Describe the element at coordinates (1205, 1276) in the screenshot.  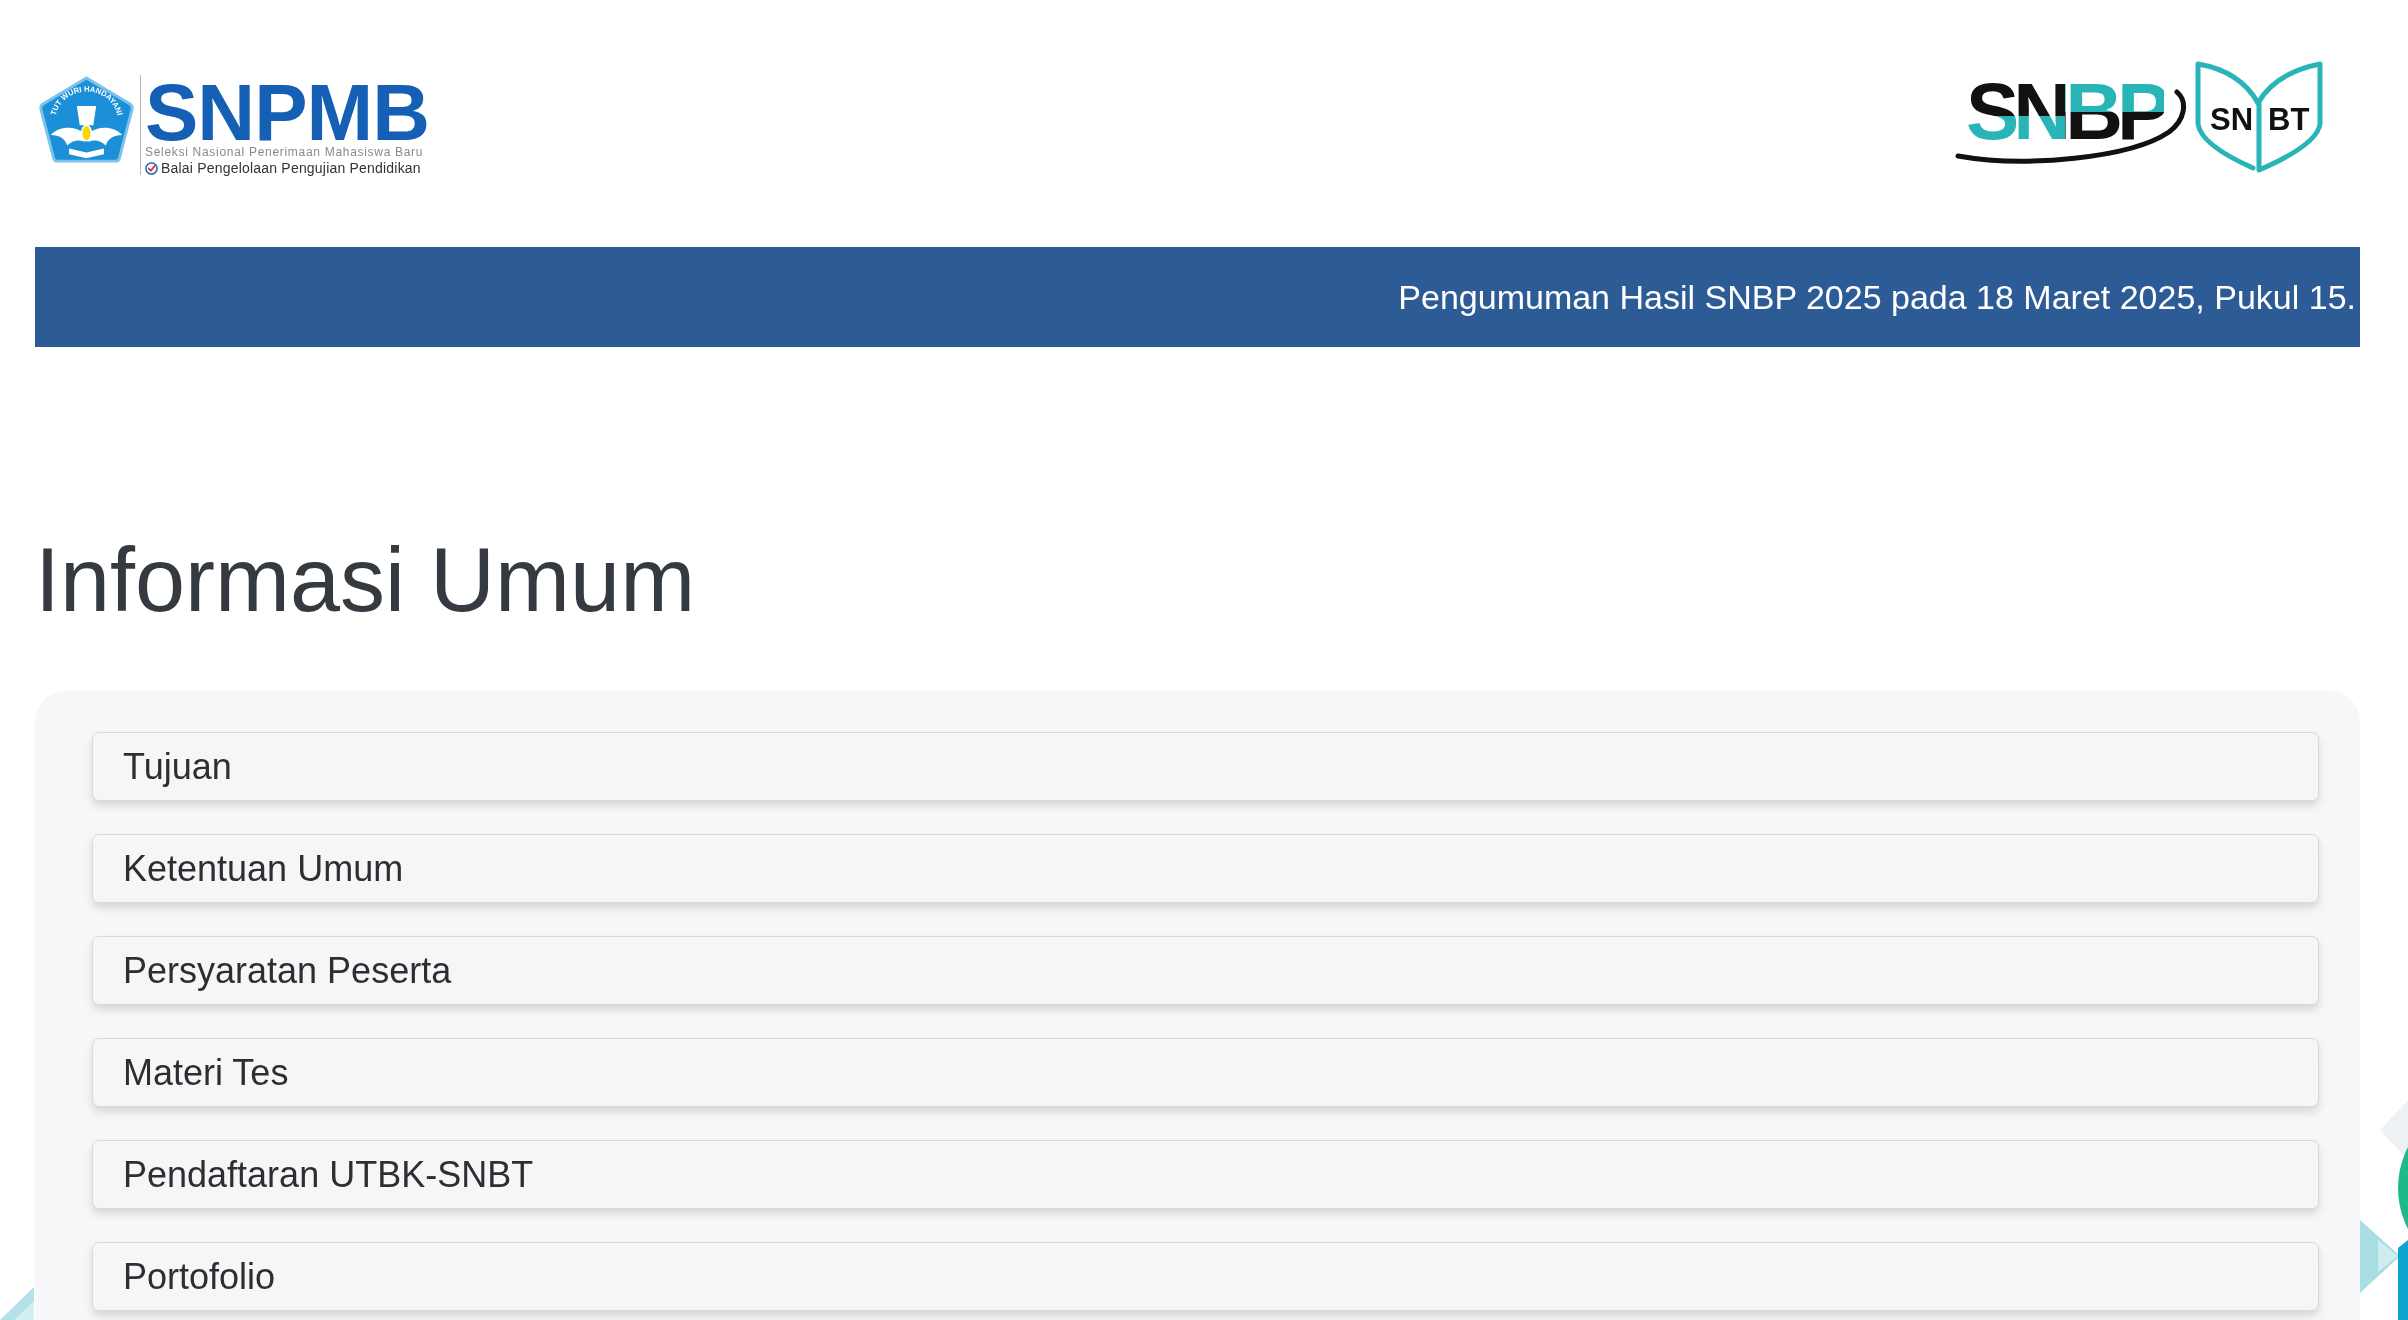
I see `accordion-item: Portofolio` at that location.